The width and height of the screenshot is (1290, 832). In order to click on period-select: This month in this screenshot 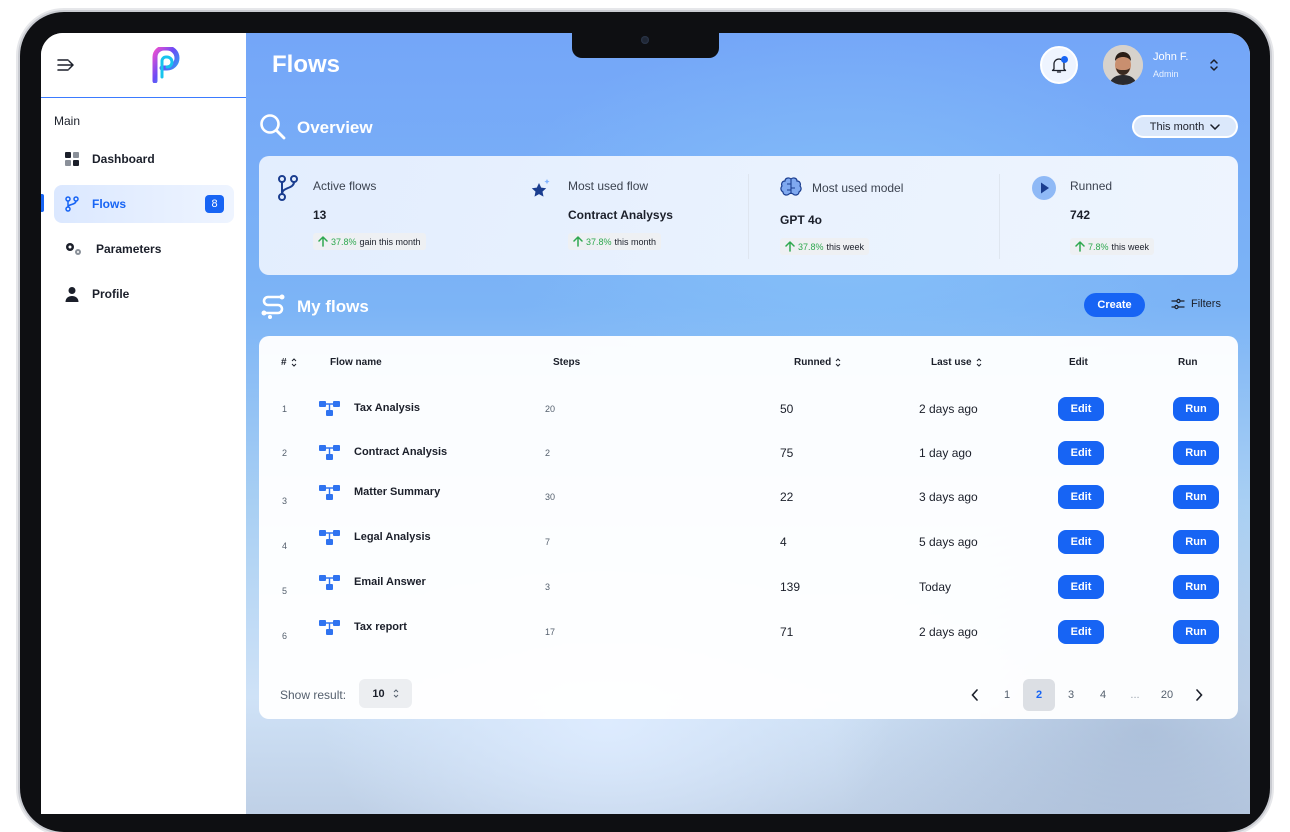, I will do `click(1185, 126)`.